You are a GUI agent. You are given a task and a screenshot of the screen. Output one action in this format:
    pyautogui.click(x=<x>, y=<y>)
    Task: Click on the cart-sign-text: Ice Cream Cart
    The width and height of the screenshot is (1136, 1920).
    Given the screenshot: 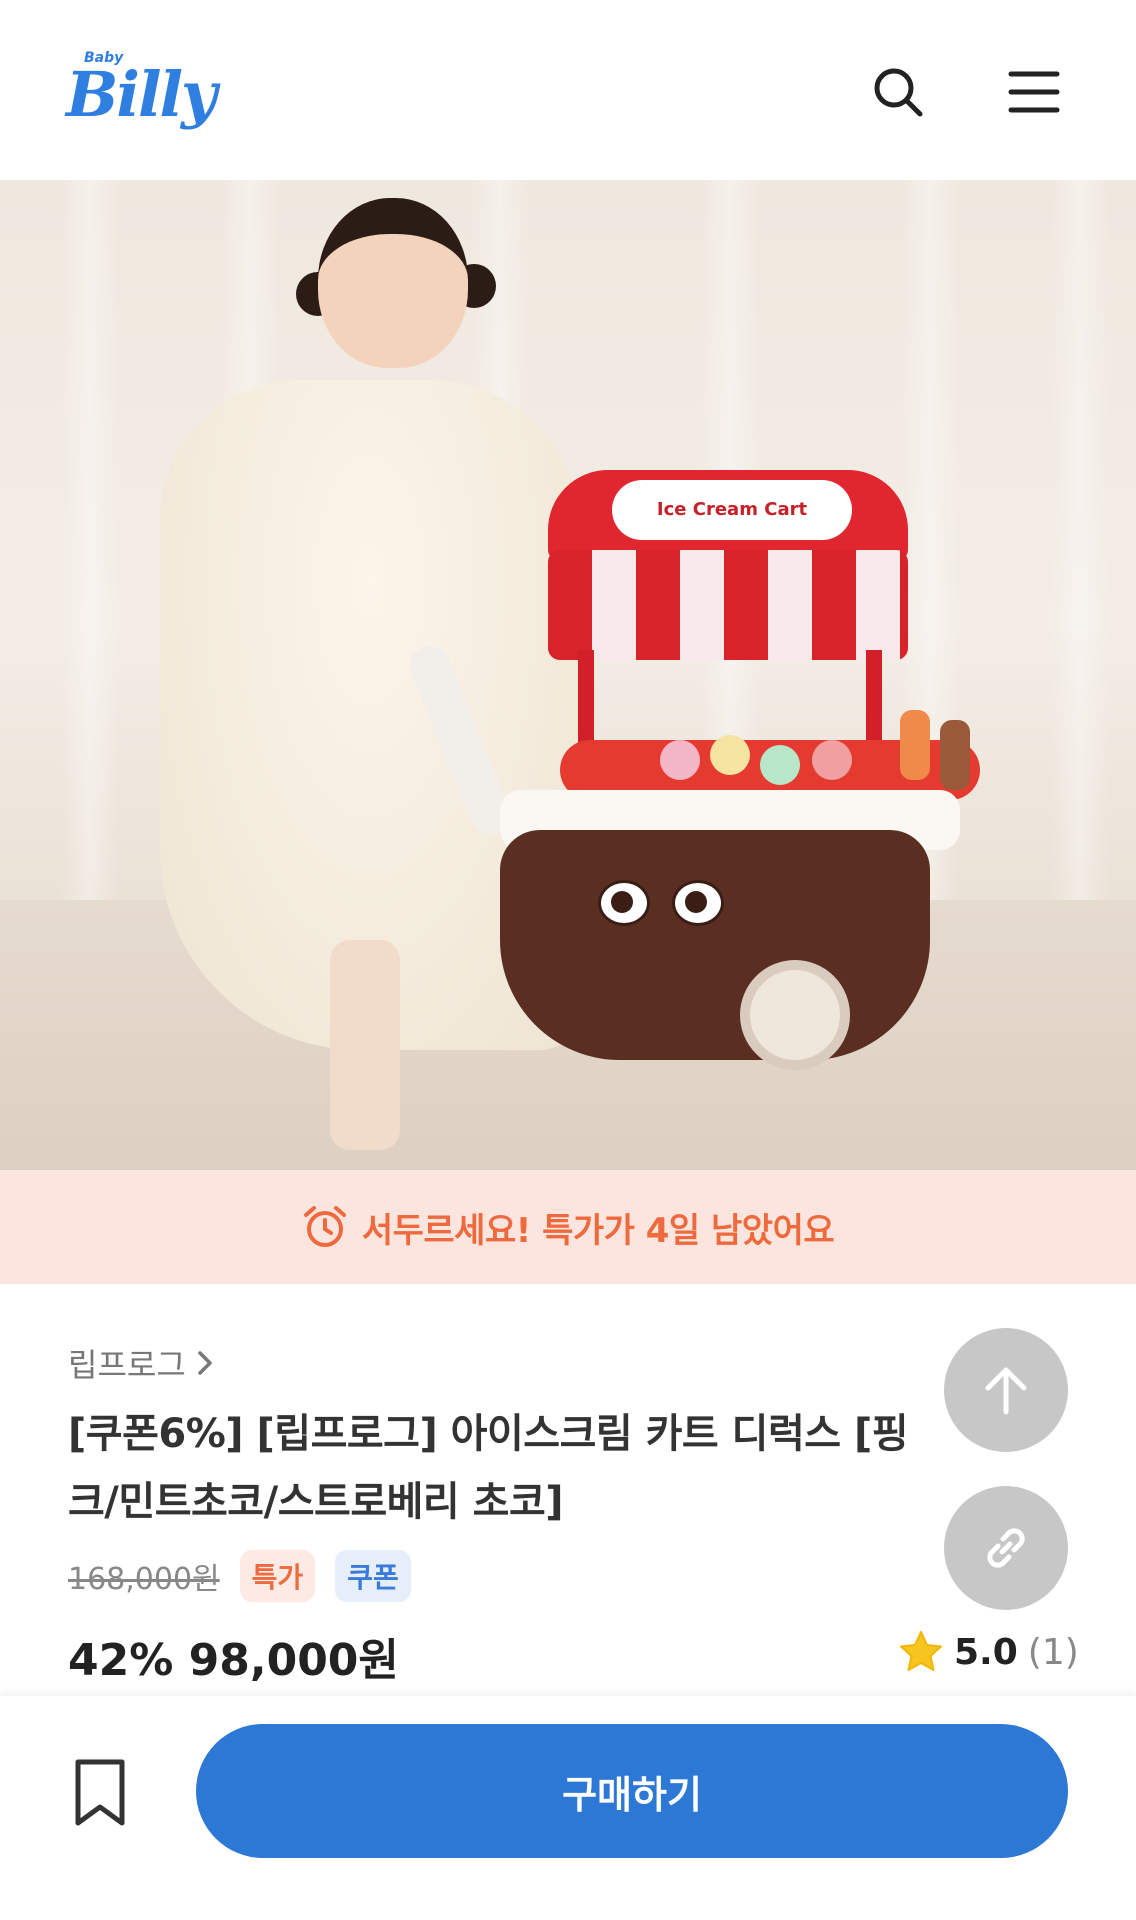 What is the action you would take?
    pyautogui.click(x=732, y=509)
    